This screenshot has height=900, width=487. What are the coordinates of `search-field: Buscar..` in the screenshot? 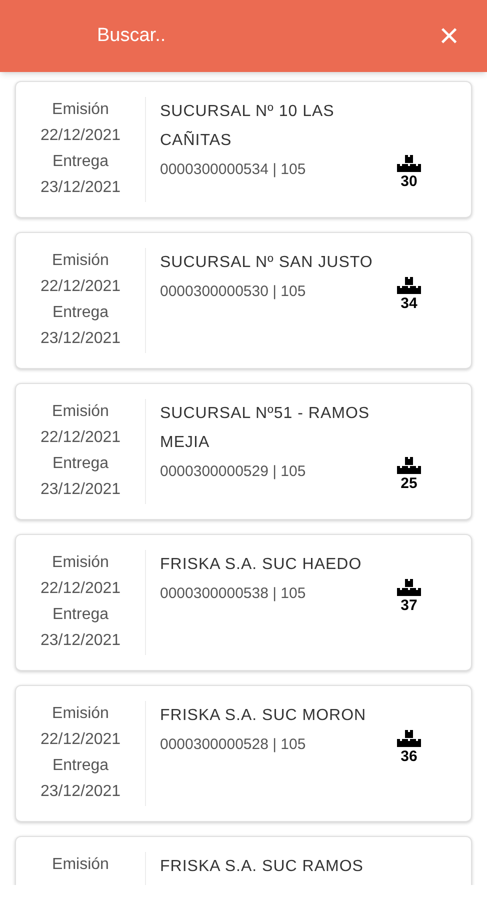 It's located at (222, 36).